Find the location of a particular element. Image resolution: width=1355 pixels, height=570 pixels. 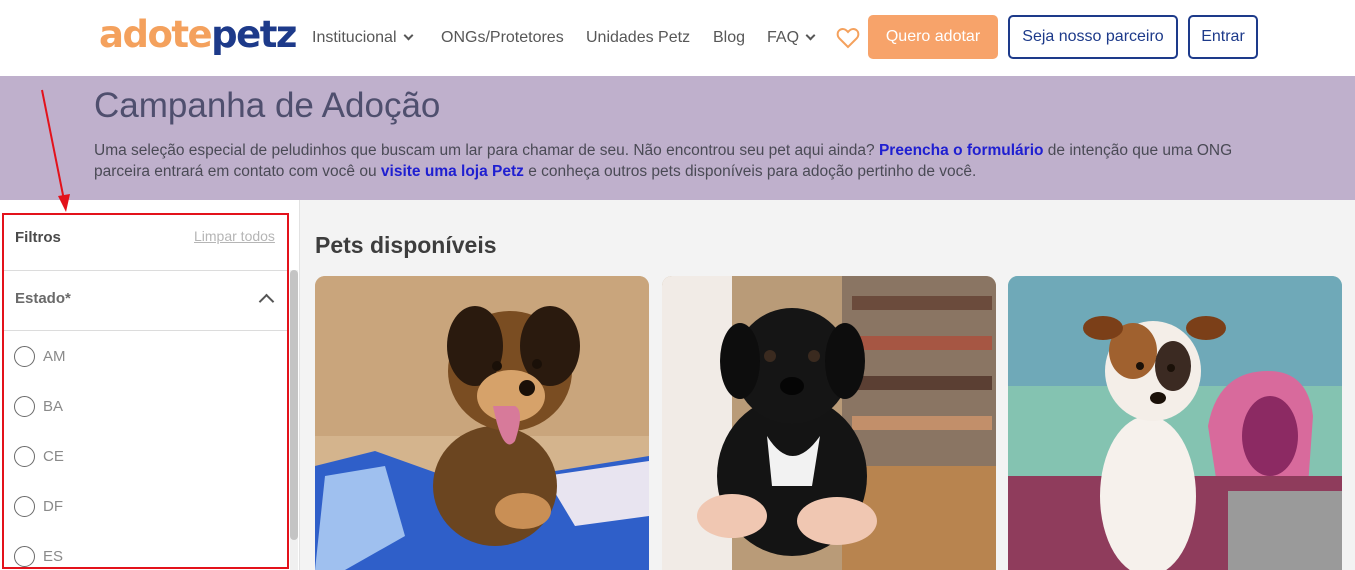

adopt-button: Quero adotar is located at coordinates (933, 37).